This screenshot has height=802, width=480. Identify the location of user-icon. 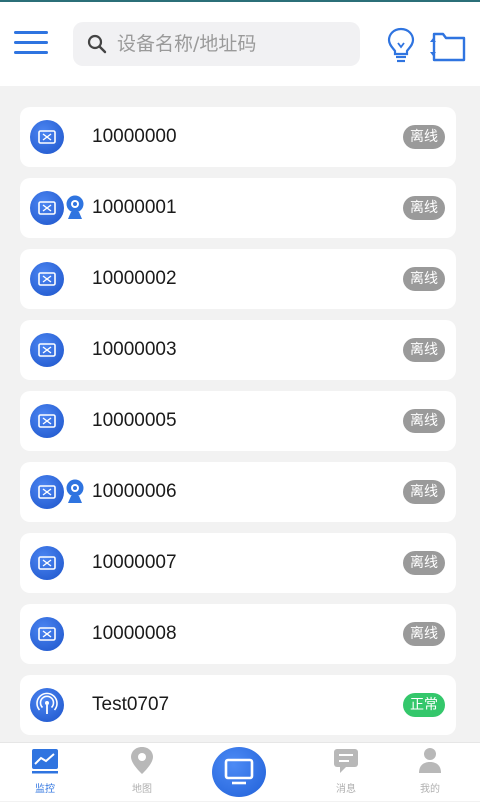
(430, 760).